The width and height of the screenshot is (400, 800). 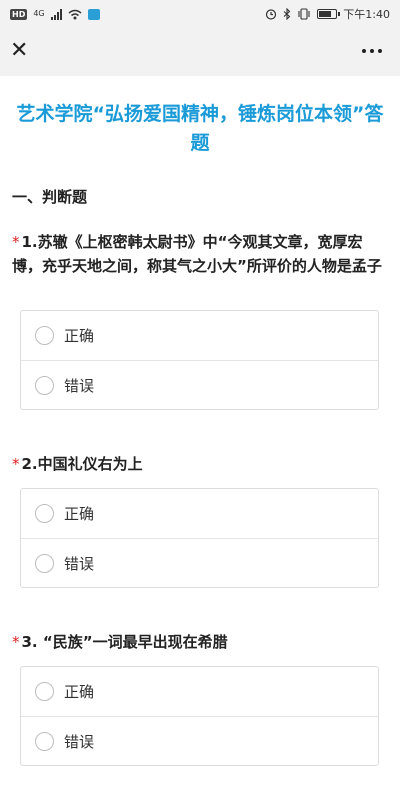 What do you see at coordinates (75, 14) in the screenshot?
I see `wifi-icon` at bounding box center [75, 14].